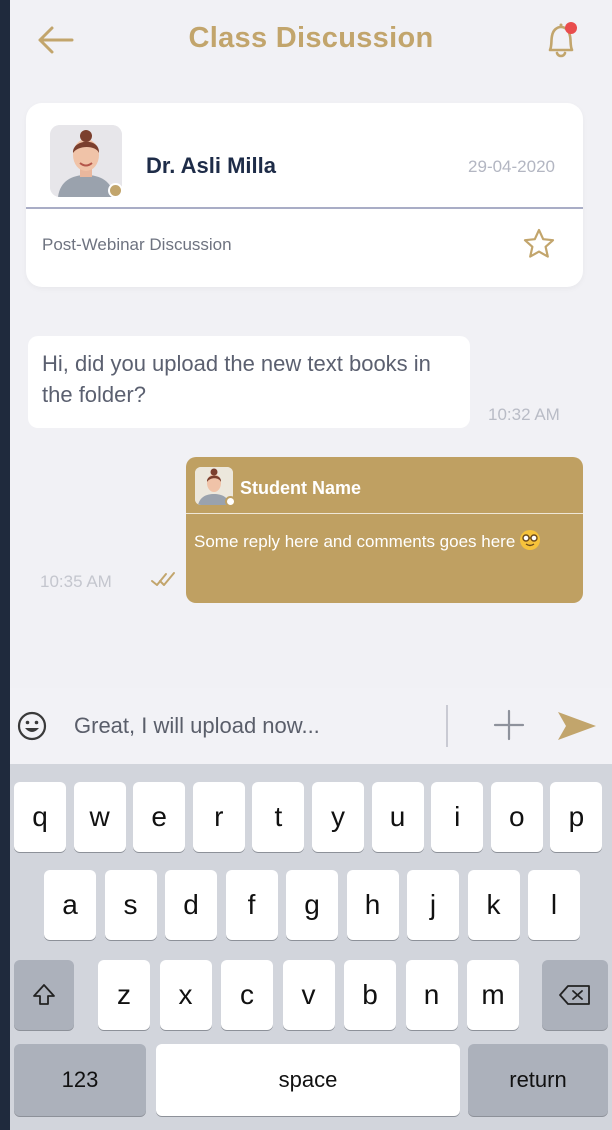 The image size is (612, 1130). Describe the element at coordinates (70, 905) in the screenshot. I see `key-a: a` at that location.